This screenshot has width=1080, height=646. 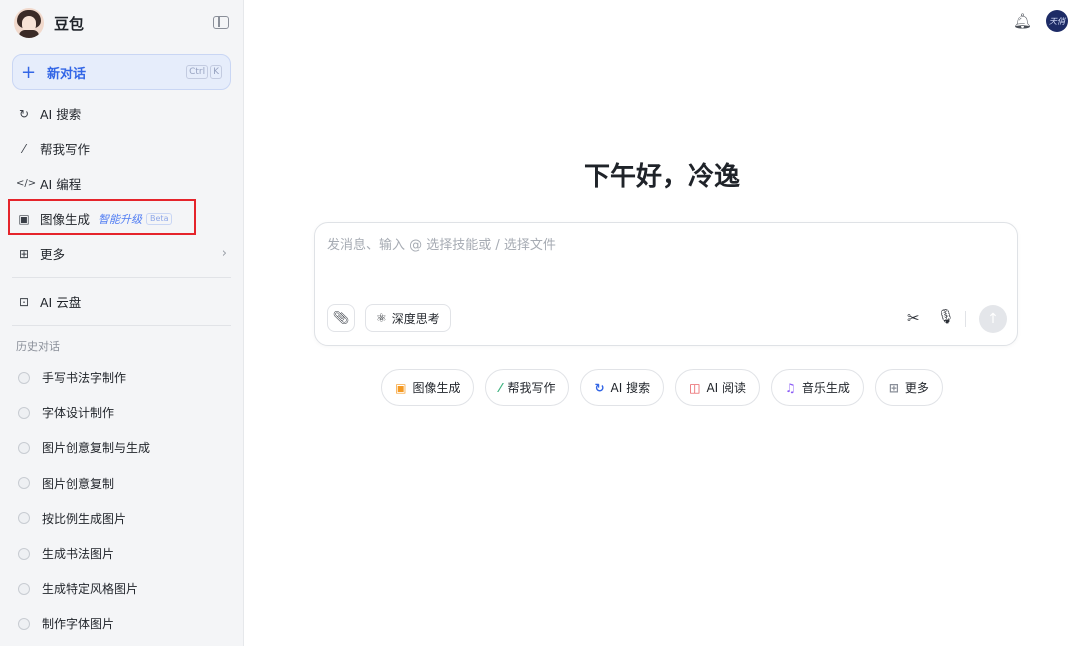 I want to click on doubao-avatar, so click(x=29, y=23).